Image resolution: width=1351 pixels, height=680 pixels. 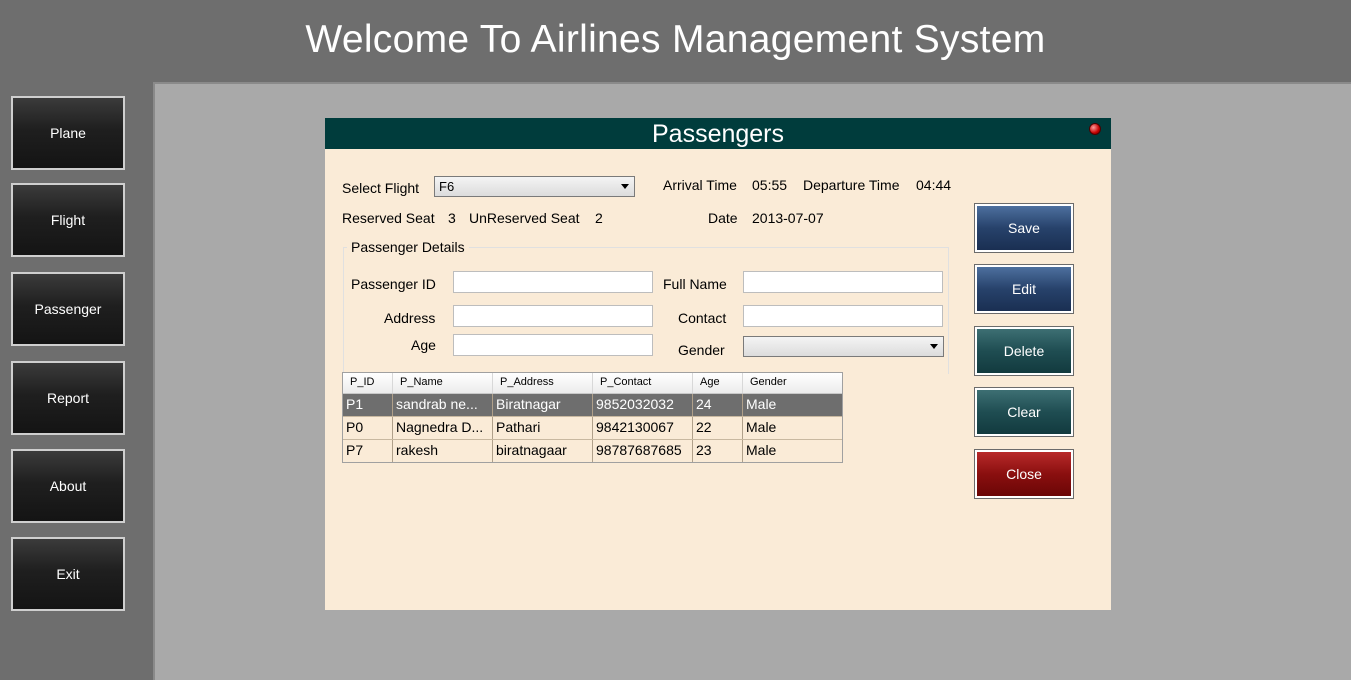 I want to click on column-header: P_ID, so click(x=368, y=383).